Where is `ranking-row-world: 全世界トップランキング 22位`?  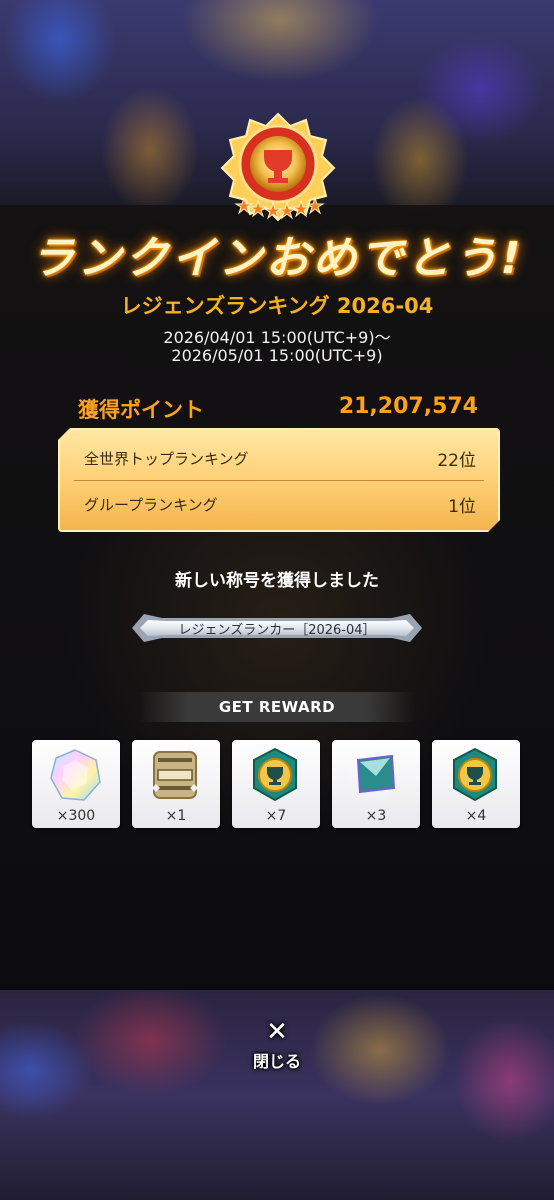 ranking-row-world: 全世界トップランキング 22位 is located at coordinates (280, 457).